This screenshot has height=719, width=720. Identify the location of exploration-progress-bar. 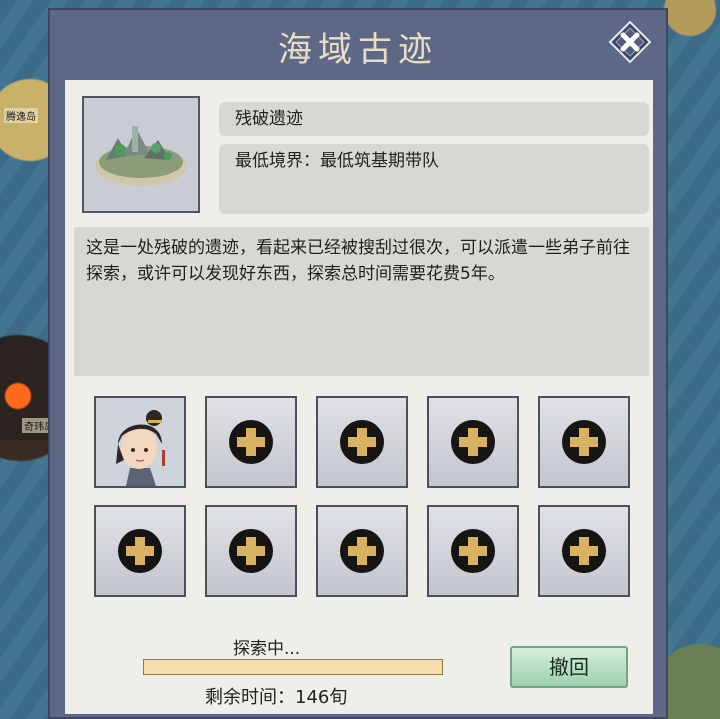
(293, 667).